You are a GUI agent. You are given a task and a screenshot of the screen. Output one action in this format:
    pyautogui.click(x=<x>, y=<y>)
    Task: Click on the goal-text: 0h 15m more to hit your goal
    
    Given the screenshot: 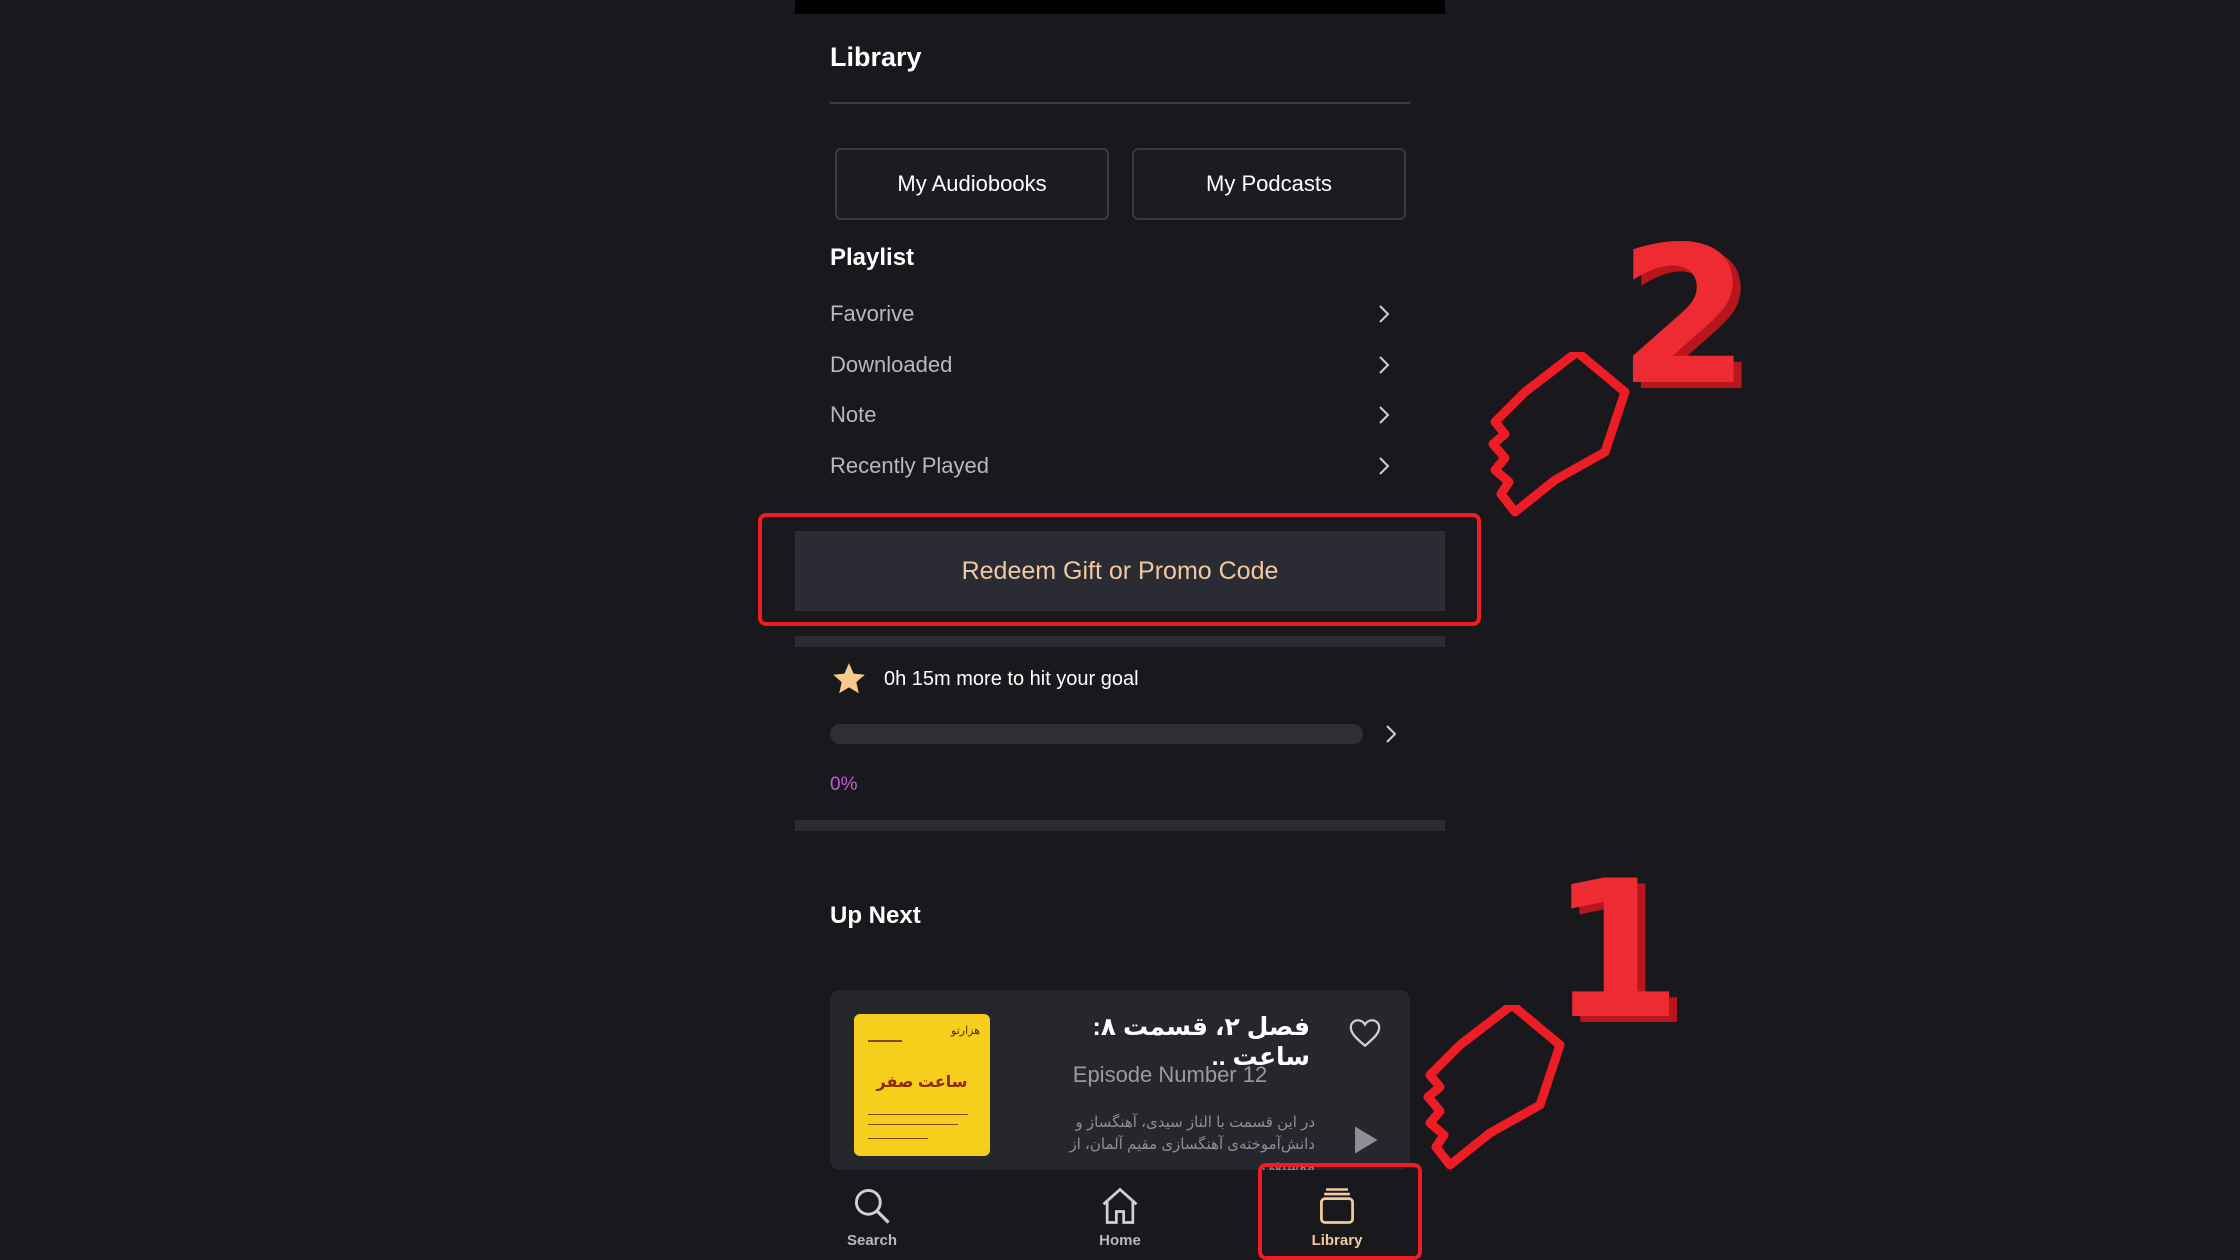 What is the action you would take?
    pyautogui.click(x=1011, y=678)
    